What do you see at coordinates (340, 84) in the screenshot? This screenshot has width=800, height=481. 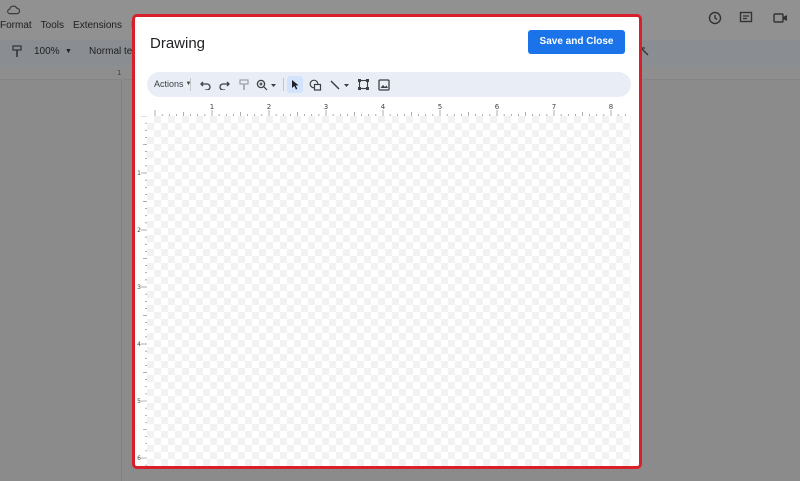 I see `line-icon` at bounding box center [340, 84].